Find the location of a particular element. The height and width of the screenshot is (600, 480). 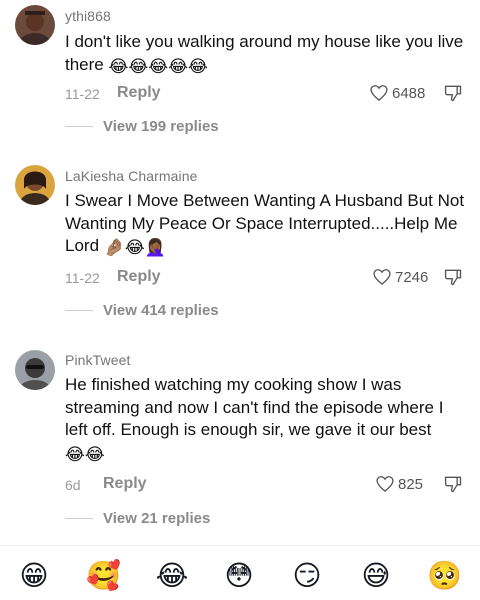

like-button: 6488 is located at coordinates (397, 93).